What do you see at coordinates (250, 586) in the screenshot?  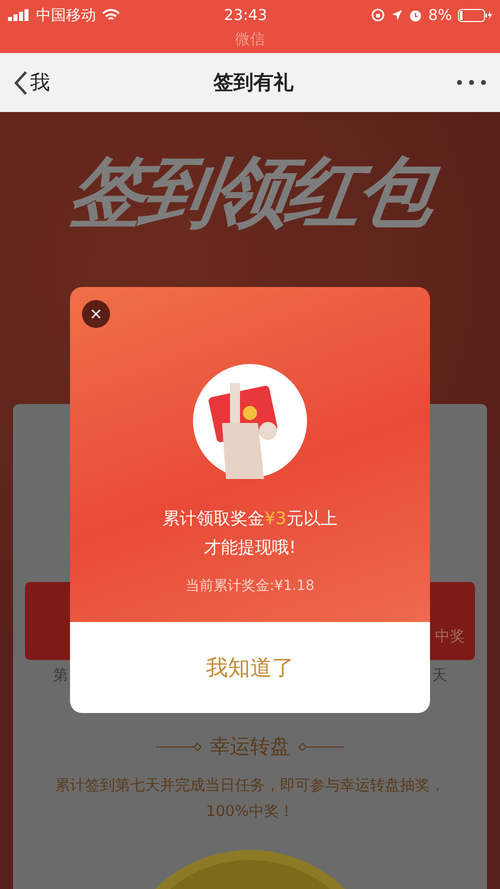 I see `current-bonus: 当前累计奖金:¥1.18` at bounding box center [250, 586].